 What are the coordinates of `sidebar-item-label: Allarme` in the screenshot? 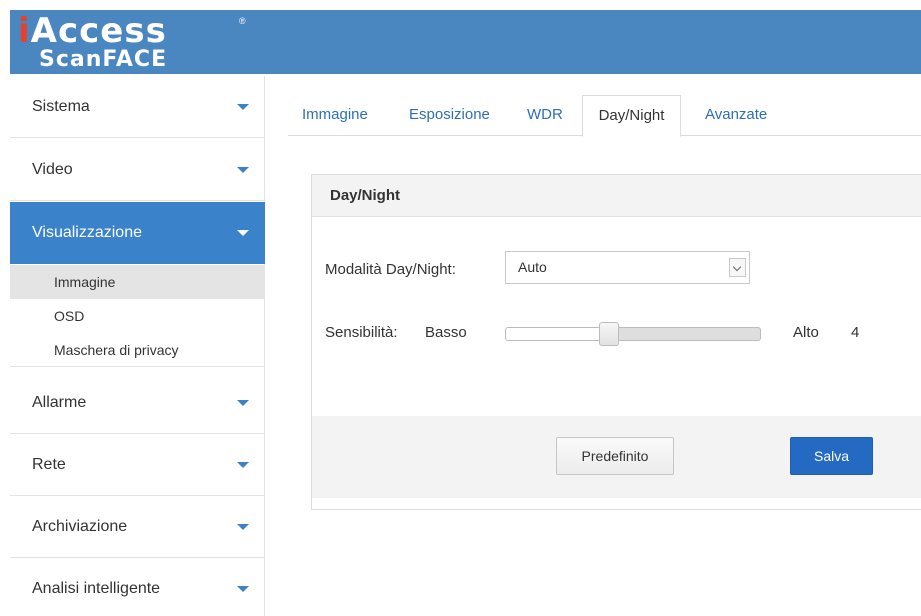 It's located at (59, 402).